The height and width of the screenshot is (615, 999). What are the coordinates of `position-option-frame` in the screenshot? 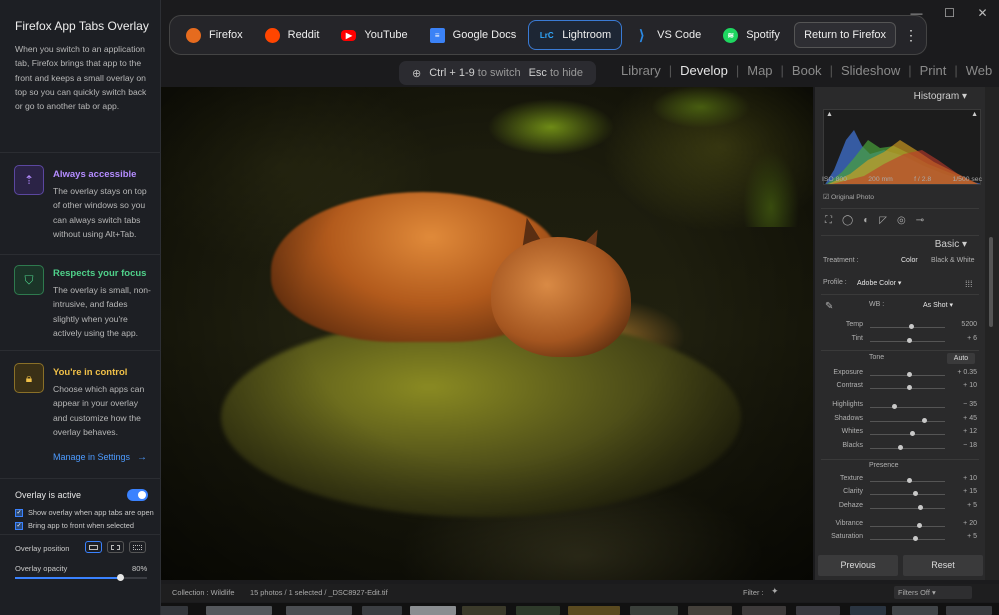 It's located at (137, 547).